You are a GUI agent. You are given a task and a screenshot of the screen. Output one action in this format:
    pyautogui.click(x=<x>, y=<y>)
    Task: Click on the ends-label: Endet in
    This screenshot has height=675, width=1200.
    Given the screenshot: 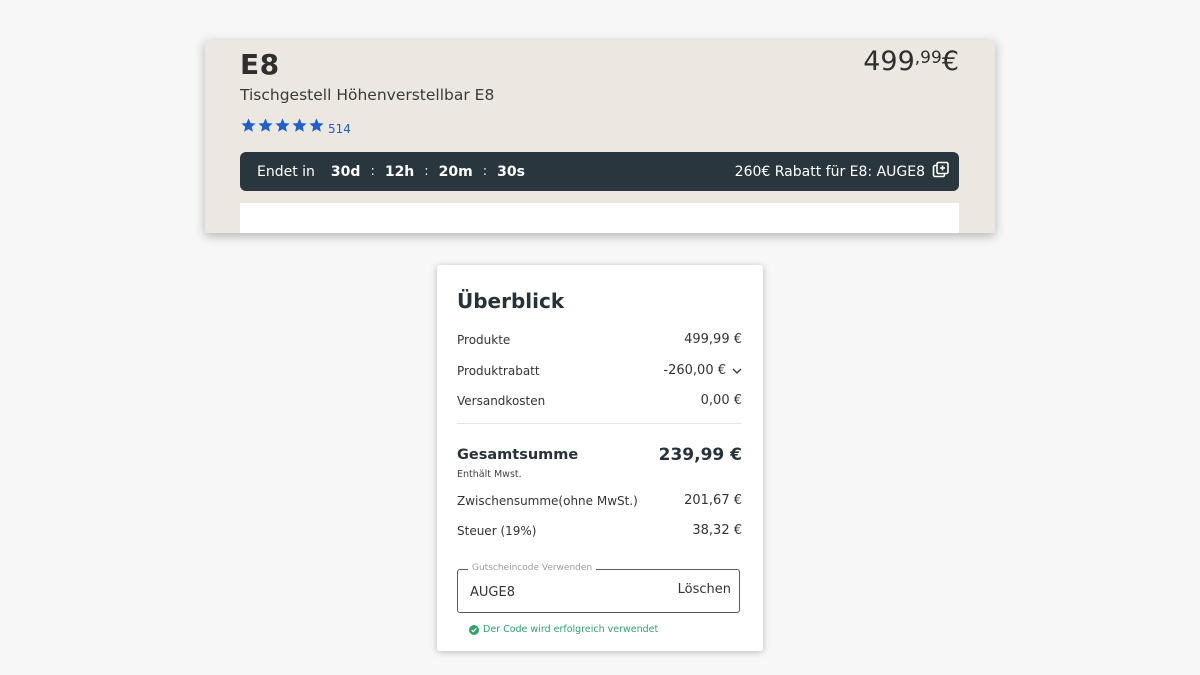 What is the action you would take?
    pyautogui.click(x=286, y=171)
    